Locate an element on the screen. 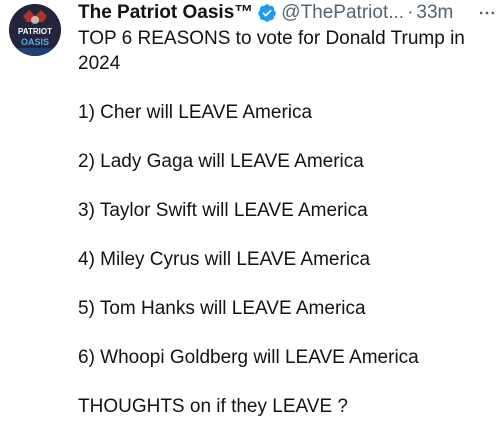 The image size is (500, 427). avatar: PATRIOT OASIS is located at coordinates (35, 30).